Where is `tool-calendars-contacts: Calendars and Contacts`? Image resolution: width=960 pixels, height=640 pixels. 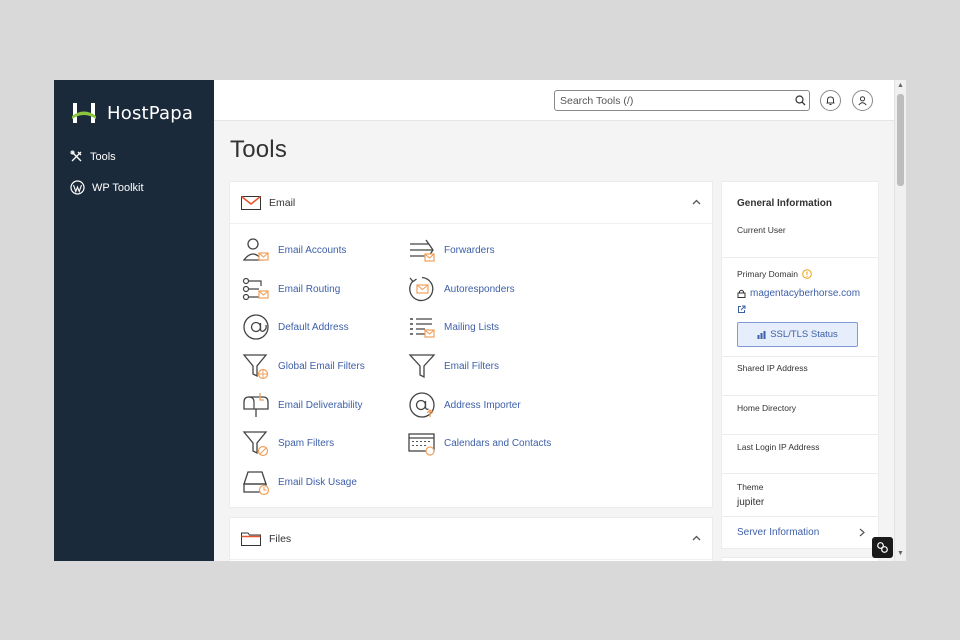
tool-calendars-contacts: Calendars and Contacts is located at coordinates (479, 443).